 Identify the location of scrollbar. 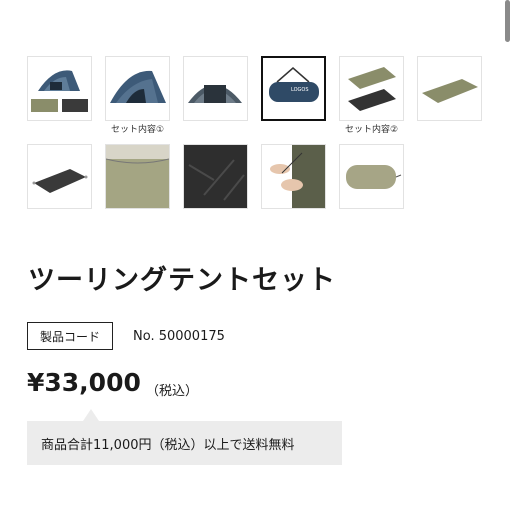
(507, 21).